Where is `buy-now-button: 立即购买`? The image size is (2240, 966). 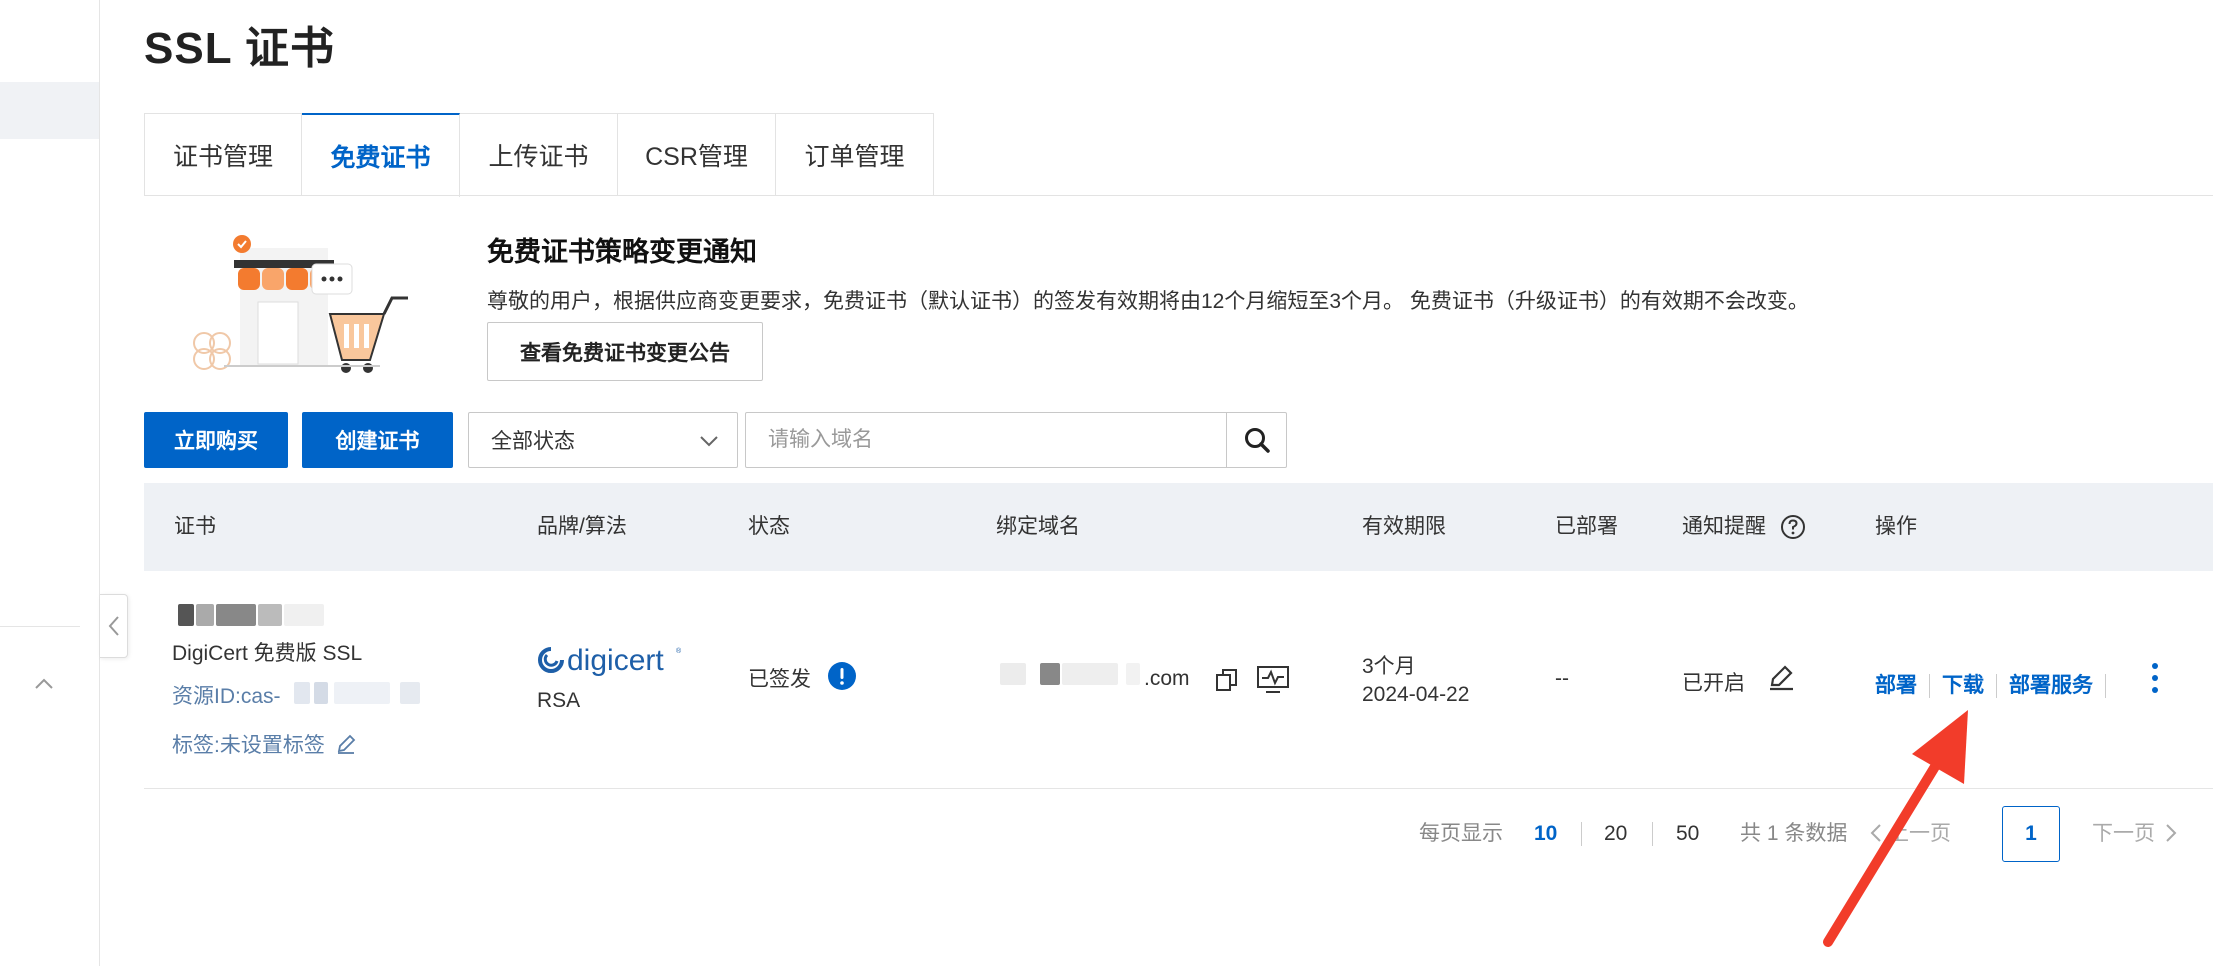
buy-now-button: 立即购买 is located at coordinates (216, 440).